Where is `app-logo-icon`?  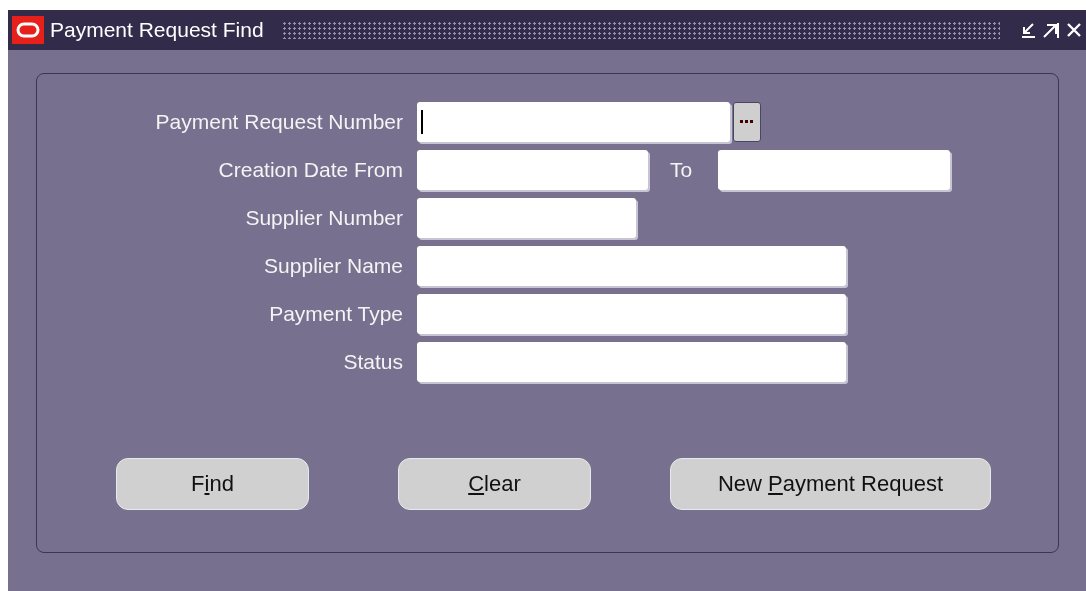
app-logo-icon is located at coordinates (28, 30).